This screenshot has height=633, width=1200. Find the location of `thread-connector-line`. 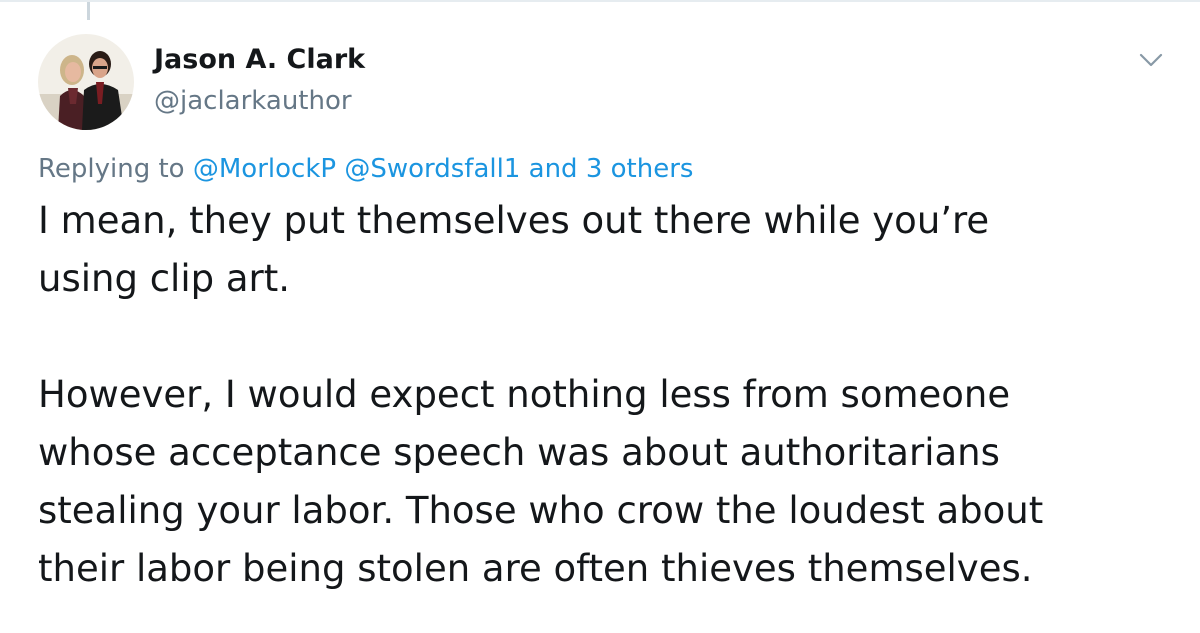

thread-connector-line is located at coordinates (88, 11).